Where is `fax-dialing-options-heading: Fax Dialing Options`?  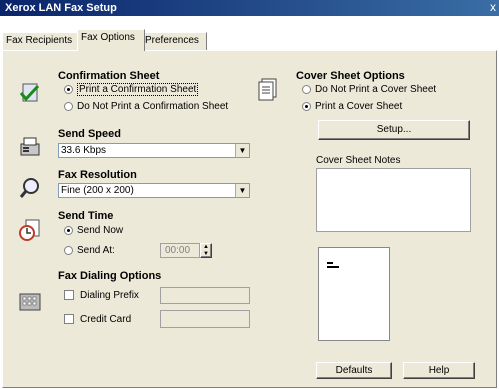 fax-dialing-options-heading: Fax Dialing Options is located at coordinates (110, 276).